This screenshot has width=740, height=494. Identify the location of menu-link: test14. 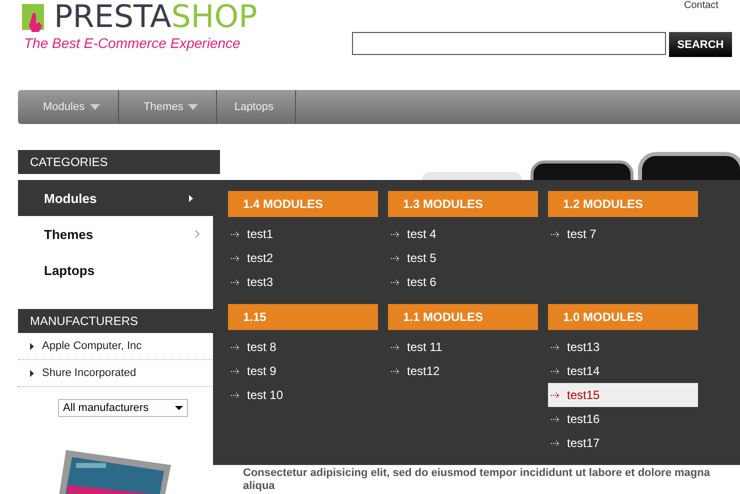
(623, 371).